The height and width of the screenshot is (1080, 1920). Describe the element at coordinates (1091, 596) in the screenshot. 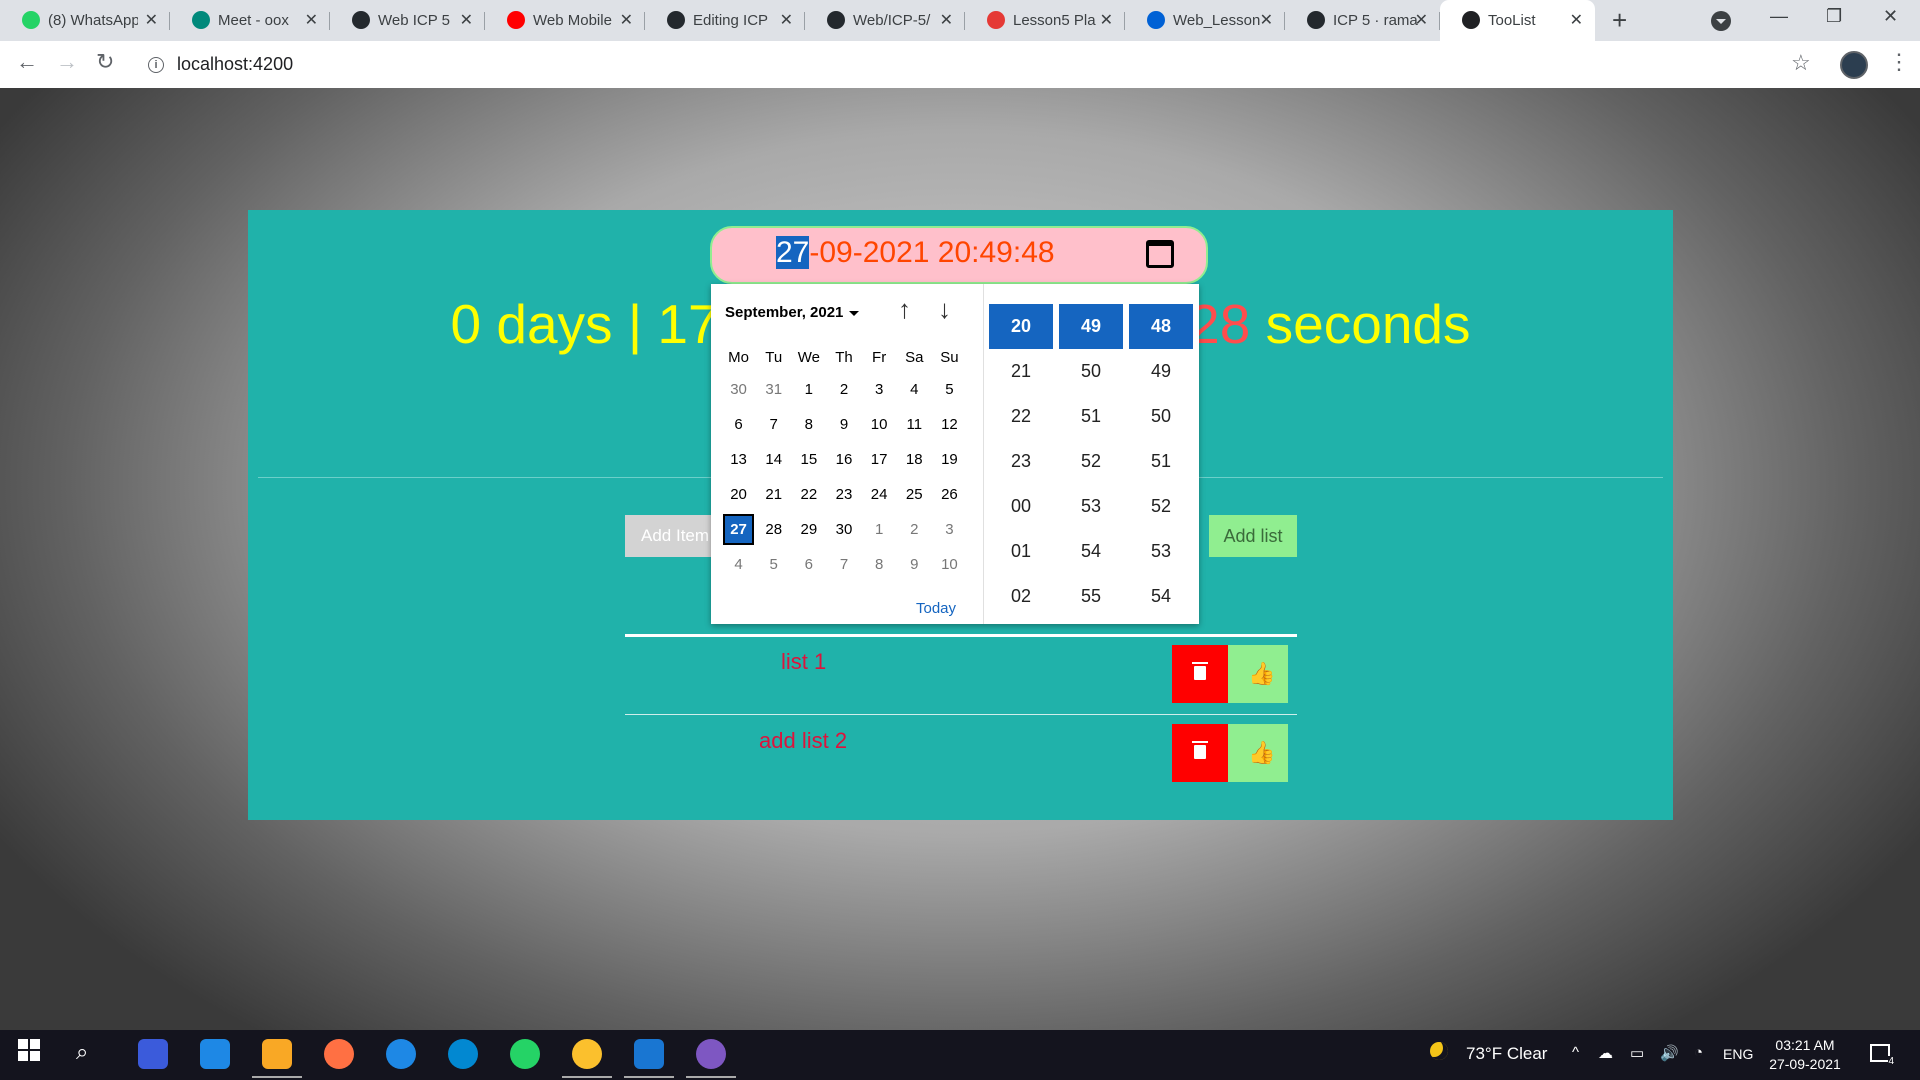

I see `minute-option: 55` at that location.